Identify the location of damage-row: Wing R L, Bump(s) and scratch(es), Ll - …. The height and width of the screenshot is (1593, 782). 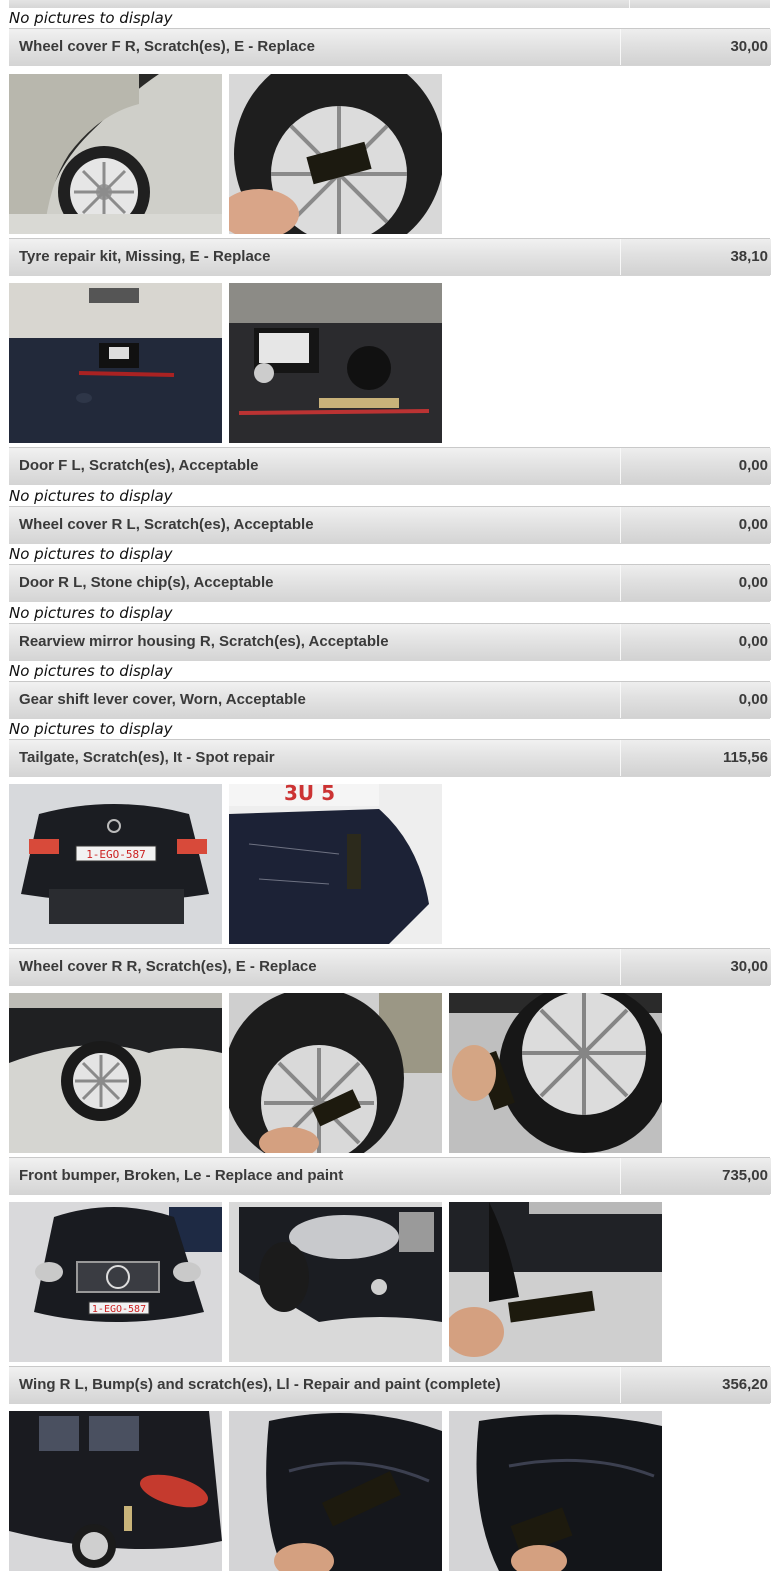
(390, 1385).